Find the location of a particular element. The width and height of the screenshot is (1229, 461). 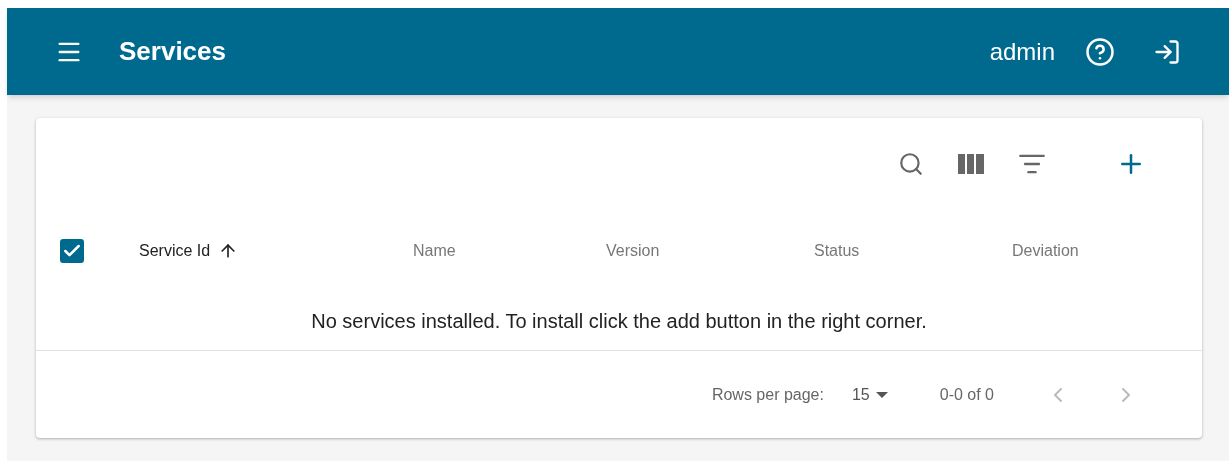

select-all-checkbox is located at coordinates (72, 251).